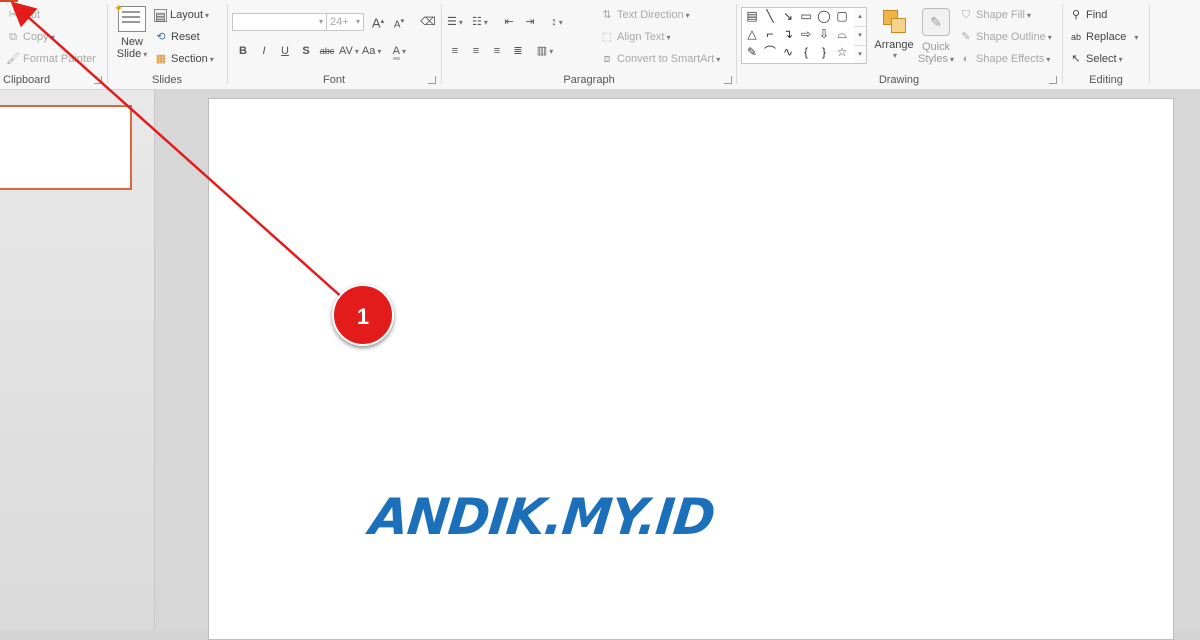 The height and width of the screenshot is (640, 1200). I want to click on annotation-arrow, so click(178, 151).